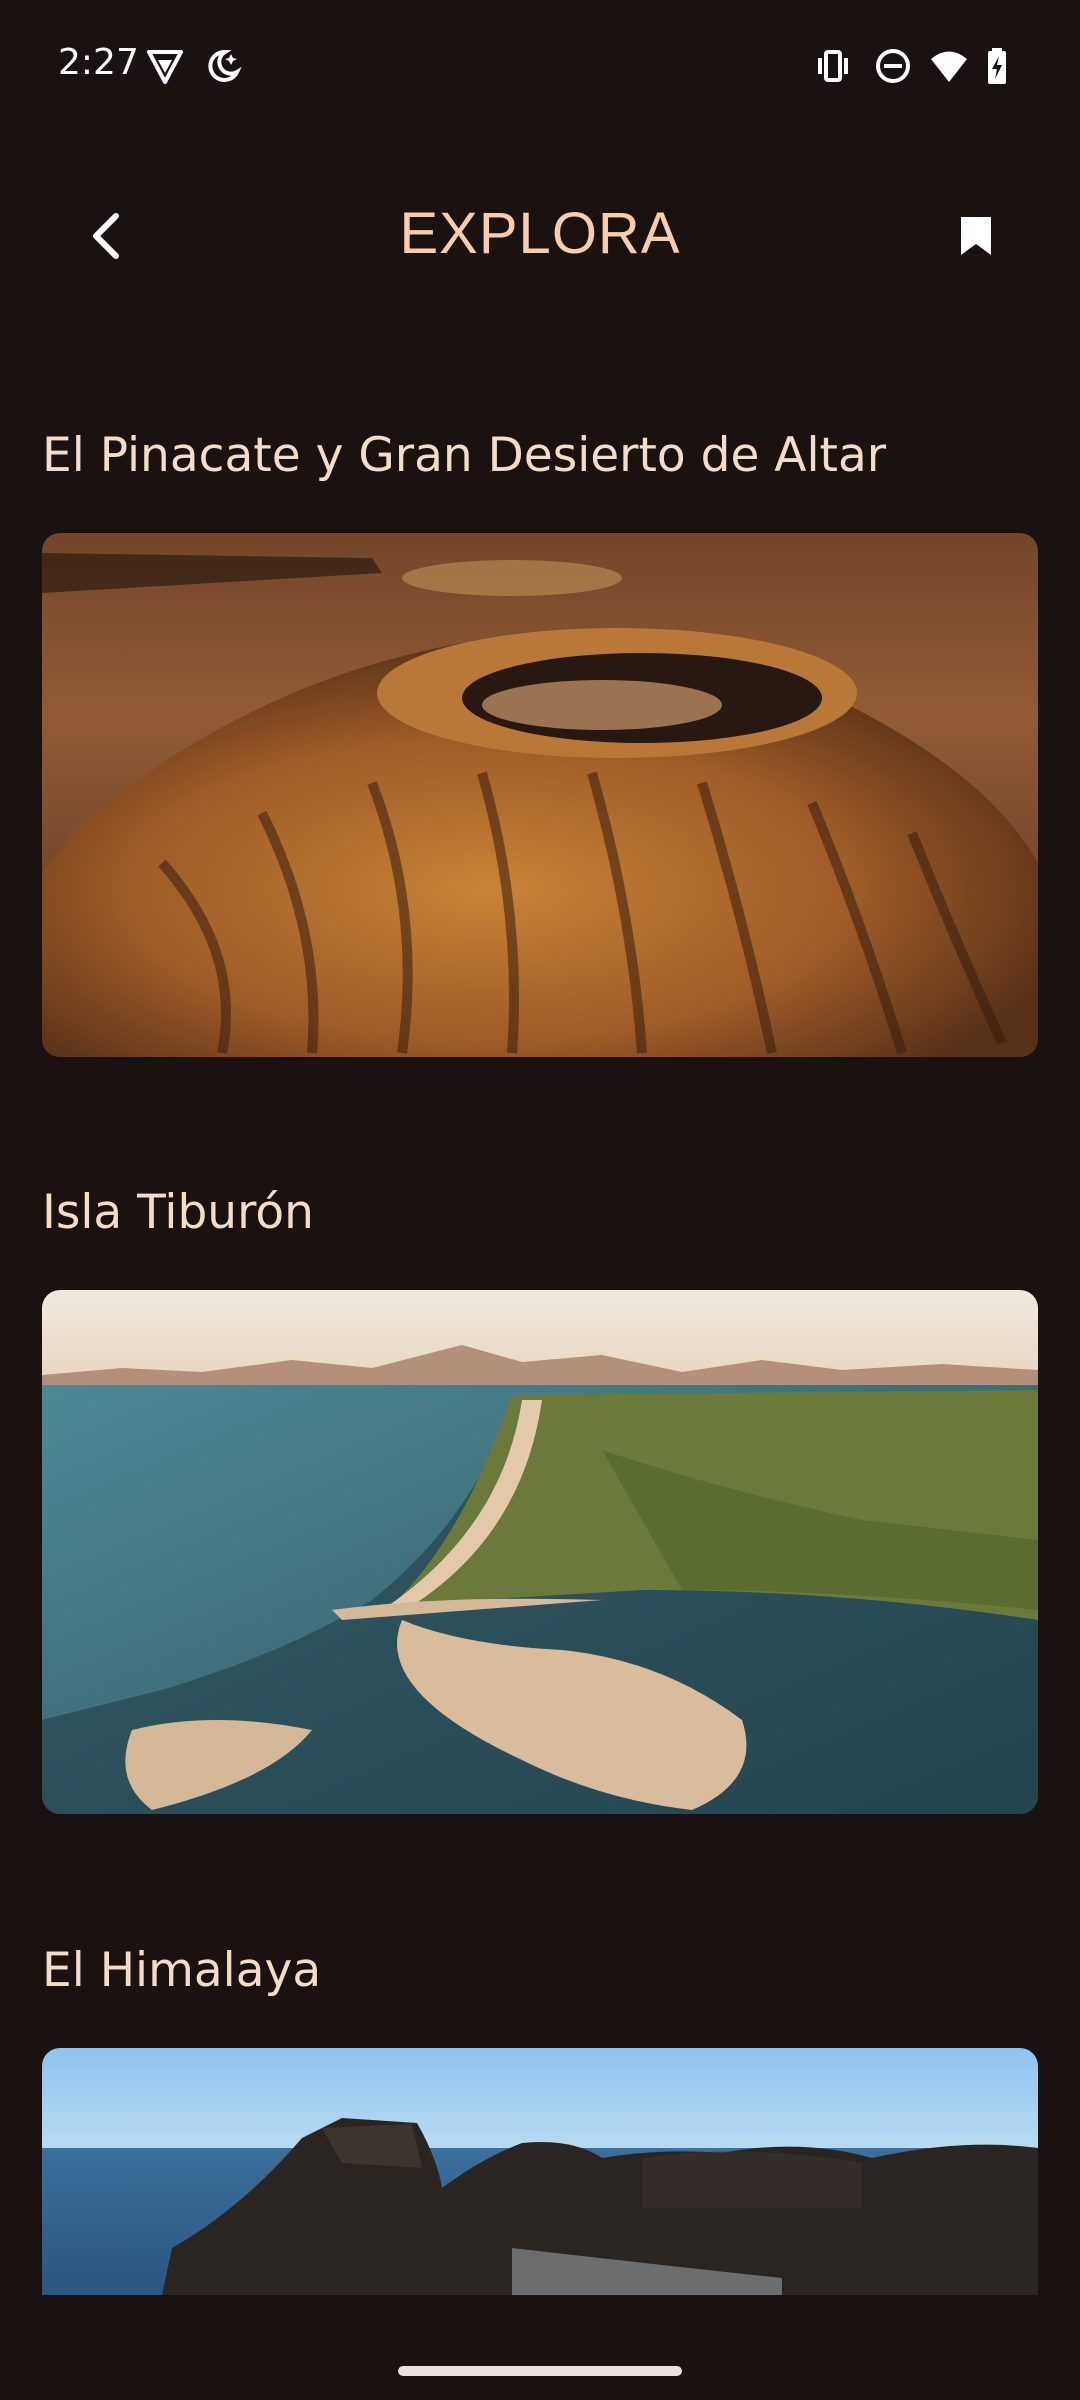 The image size is (1080, 2400). What do you see at coordinates (181, 1970) in the screenshot?
I see `destination-title: El Himalaya` at bounding box center [181, 1970].